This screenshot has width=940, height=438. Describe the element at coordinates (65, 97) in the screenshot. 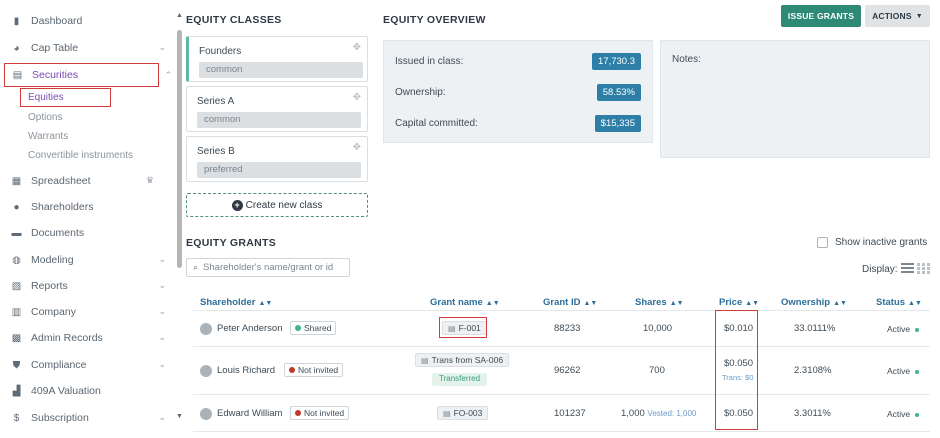

I see `sidebar-subitem-equities: Equities` at that location.